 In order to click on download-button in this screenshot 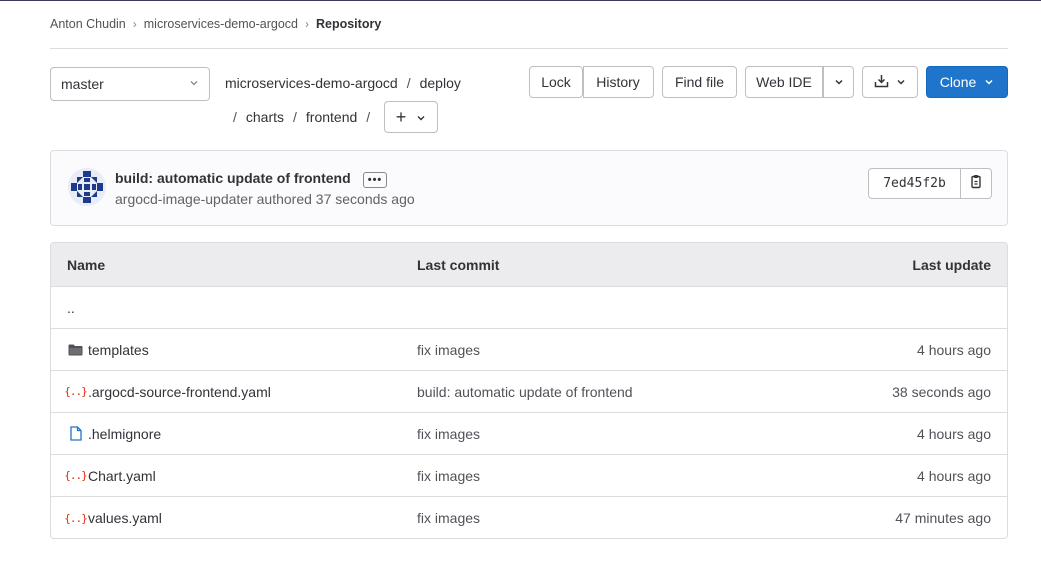, I will do `click(890, 82)`.